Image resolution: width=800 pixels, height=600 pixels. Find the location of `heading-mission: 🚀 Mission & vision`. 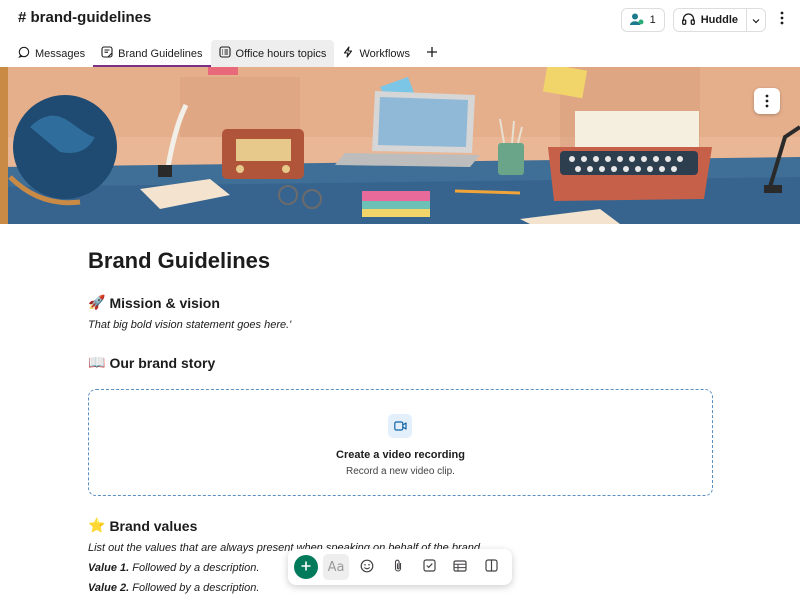

heading-mission: 🚀 Mission & vision is located at coordinates (154, 302).